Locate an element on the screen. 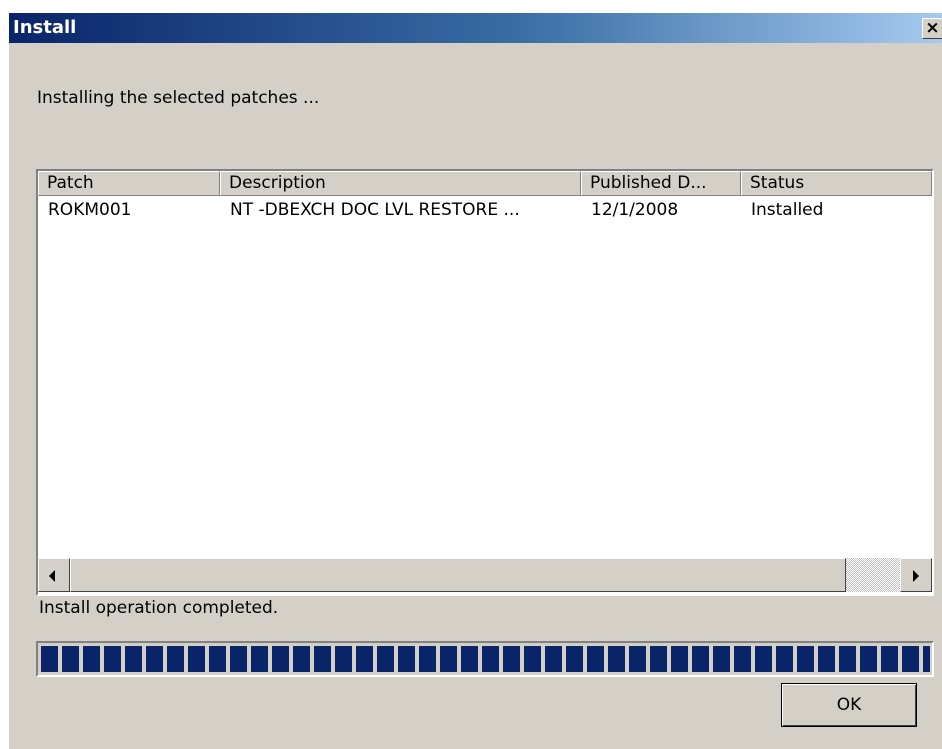 The image size is (942, 749). progress-fill is located at coordinates (485, 659).